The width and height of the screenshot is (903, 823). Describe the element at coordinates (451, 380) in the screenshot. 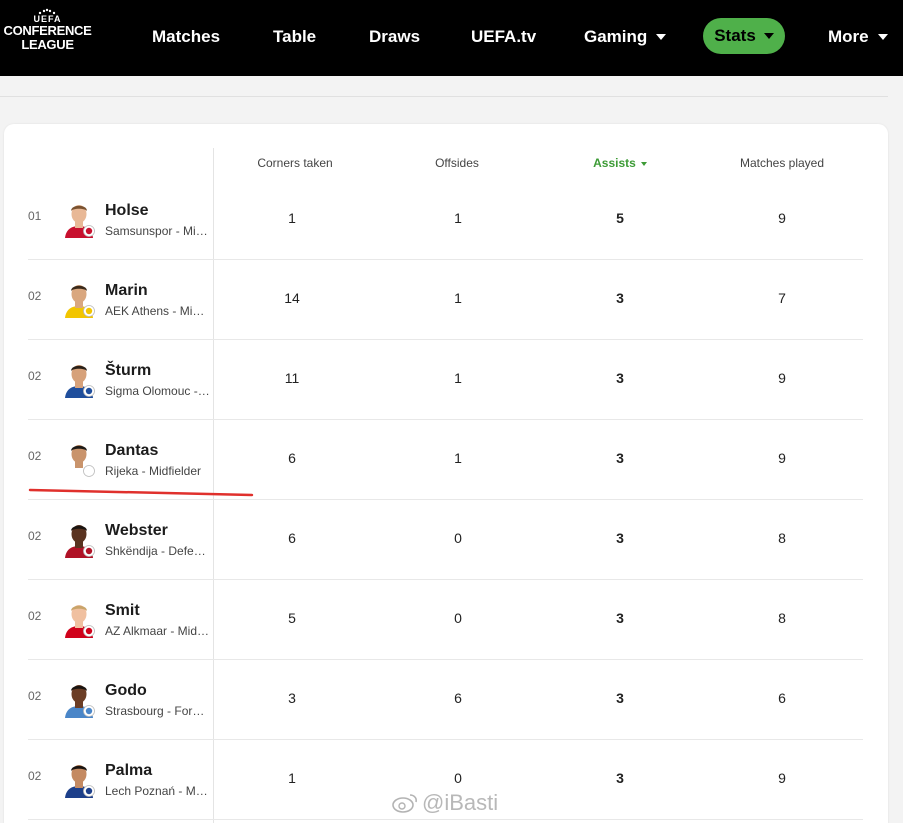

I see `table-row: 02ŠturmSigma Olomouc - Midfielder11139` at that location.